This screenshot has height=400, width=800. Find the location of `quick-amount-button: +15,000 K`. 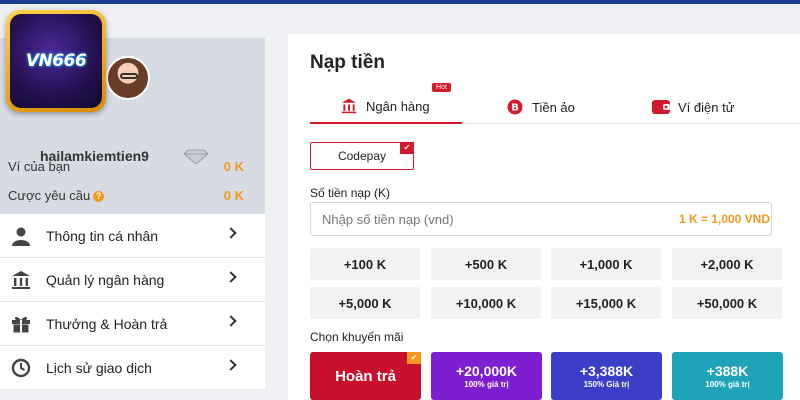

quick-amount-button: +15,000 K is located at coordinates (606, 303).